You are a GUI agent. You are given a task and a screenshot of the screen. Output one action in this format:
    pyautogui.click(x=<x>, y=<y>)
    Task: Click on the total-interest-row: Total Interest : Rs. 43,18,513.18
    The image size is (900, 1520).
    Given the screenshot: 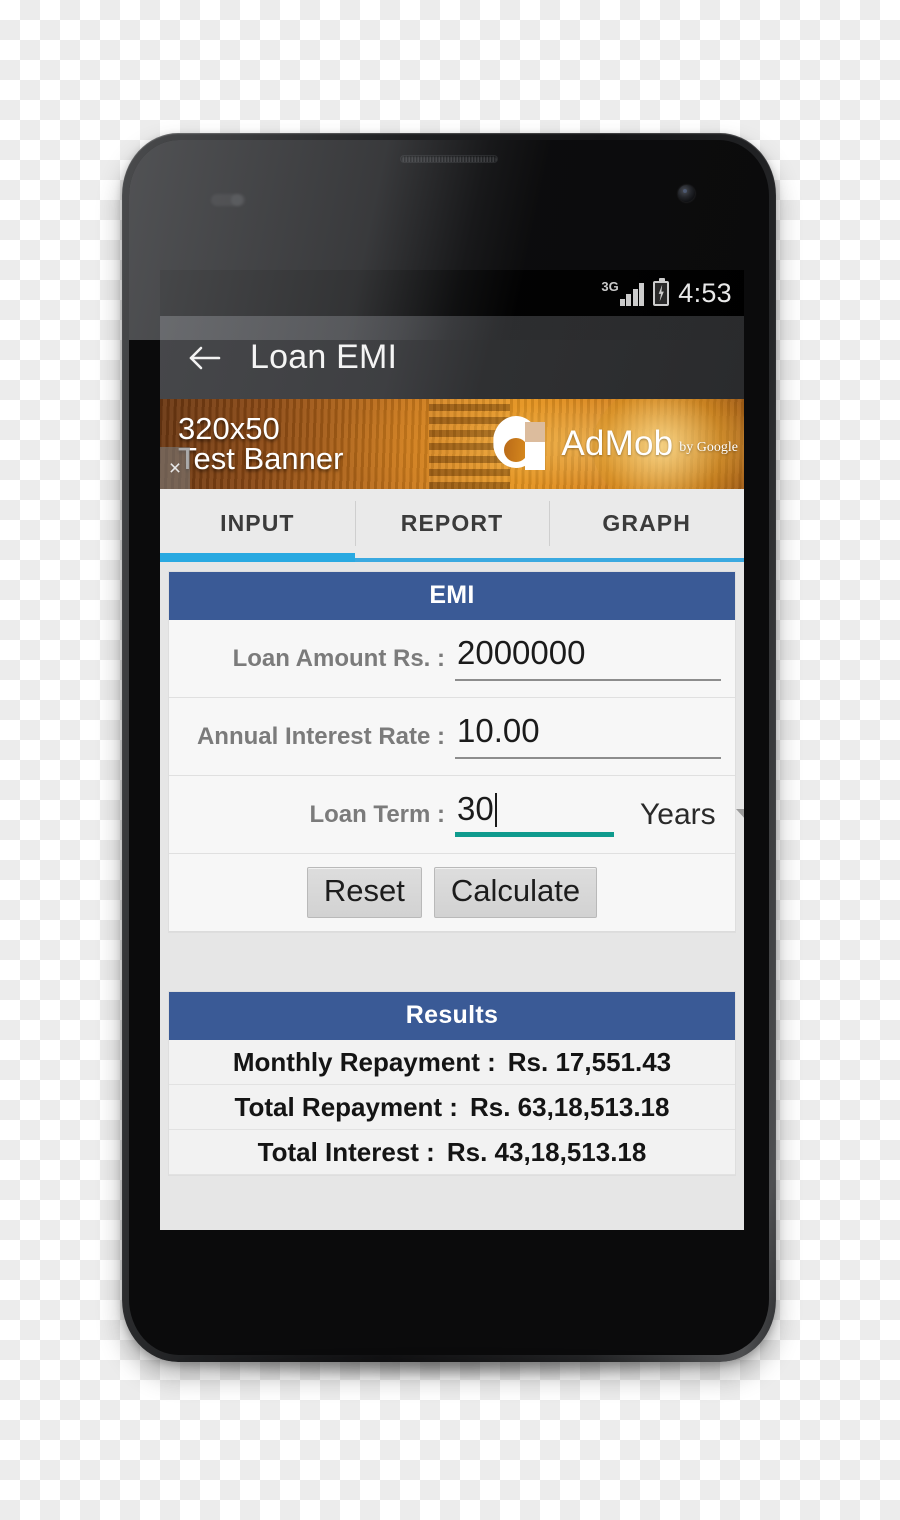 What is the action you would take?
    pyautogui.click(x=452, y=1152)
    